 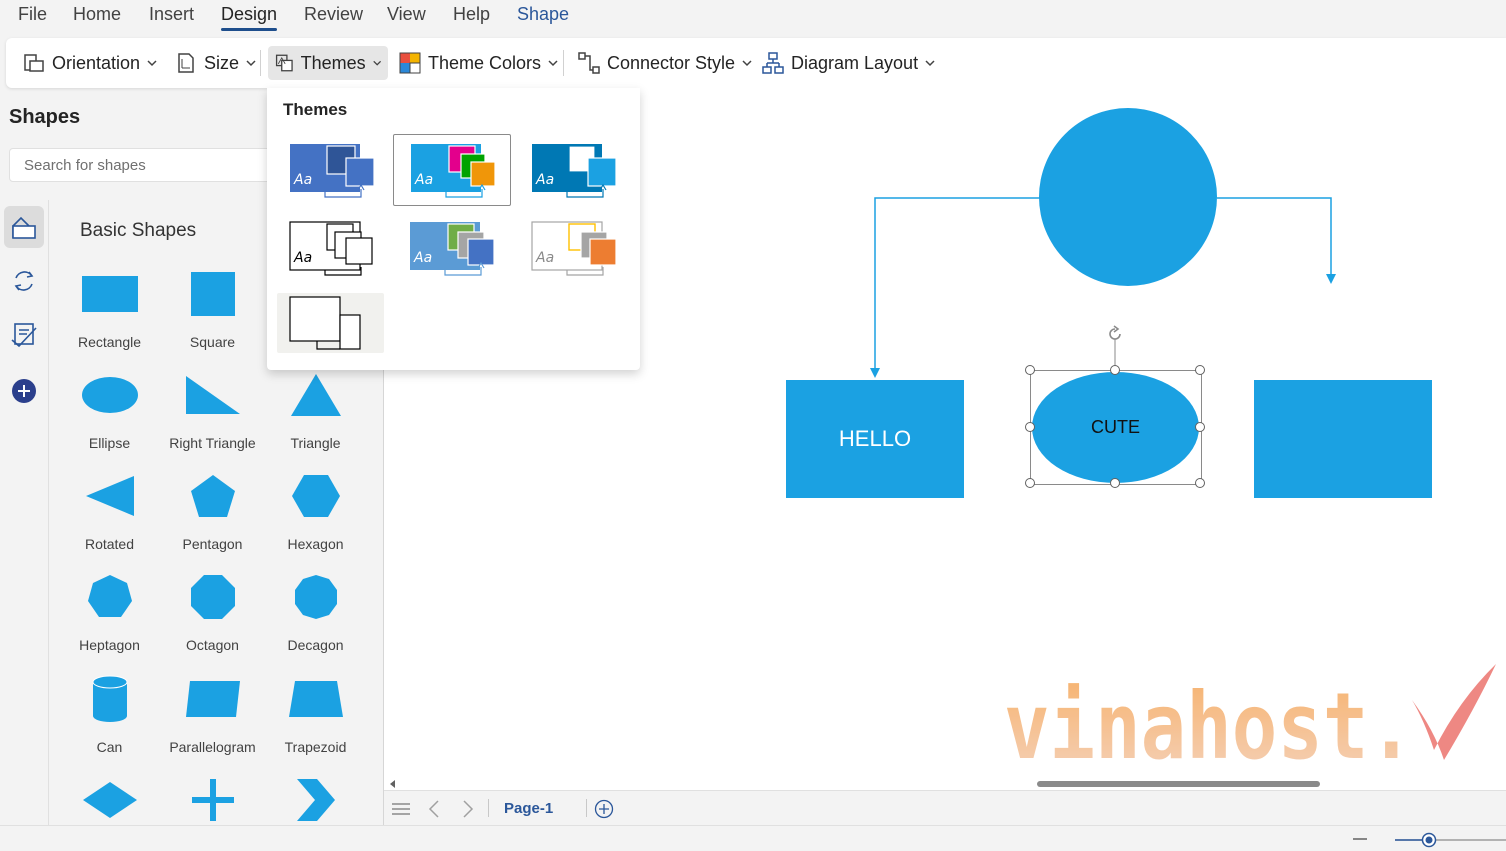 What do you see at coordinates (109, 314) in the screenshot?
I see `shape-rectangle: Rectangle` at bounding box center [109, 314].